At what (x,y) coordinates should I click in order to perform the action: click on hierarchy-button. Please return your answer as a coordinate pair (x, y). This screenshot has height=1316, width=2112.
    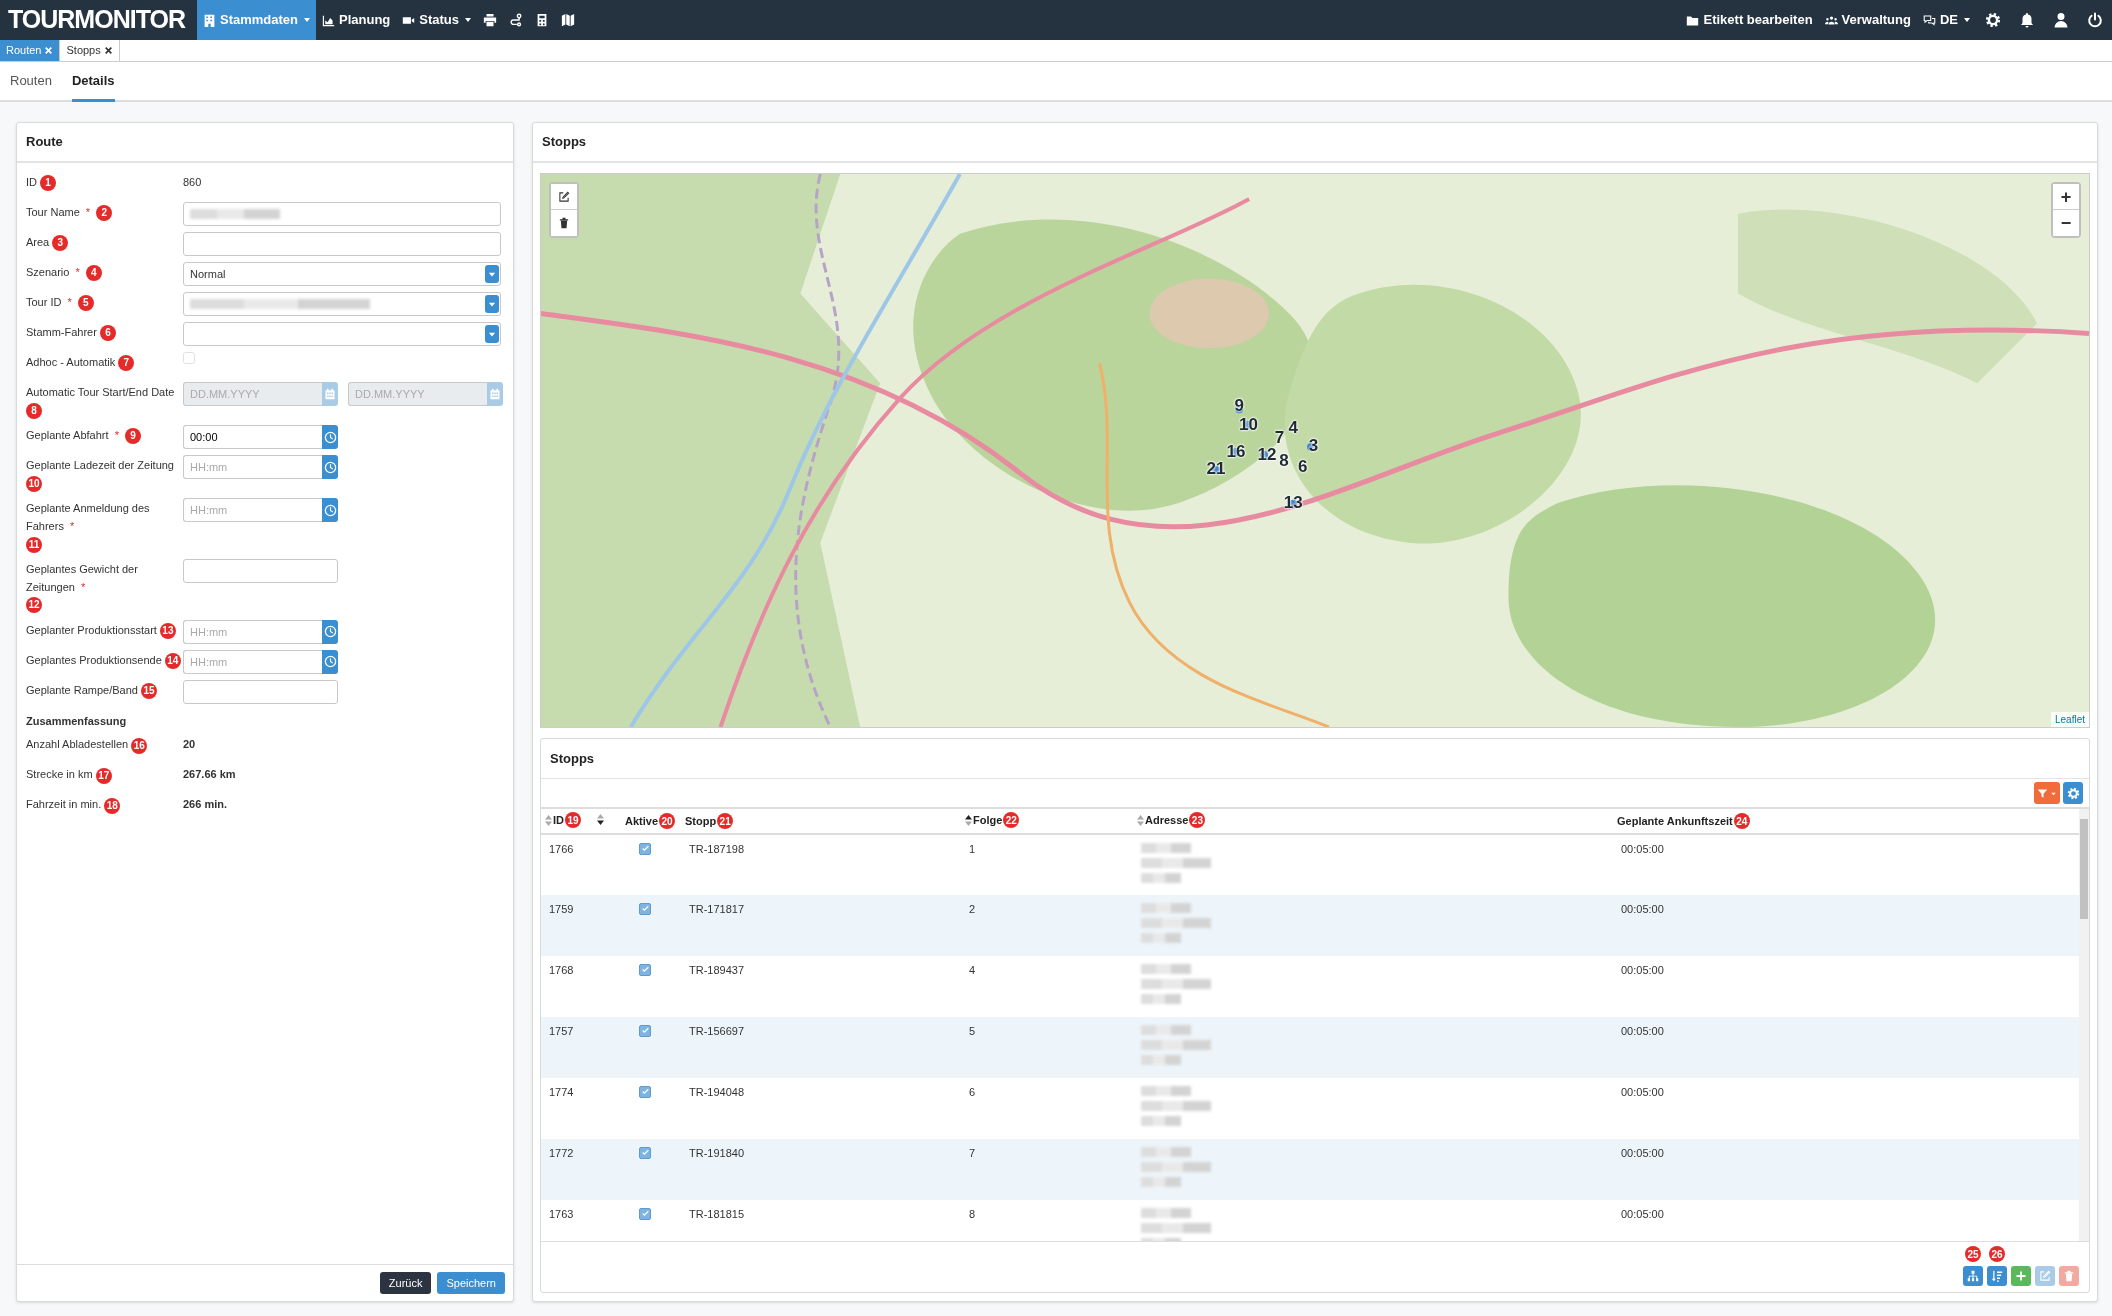
    Looking at the image, I should click on (1973, 1276).